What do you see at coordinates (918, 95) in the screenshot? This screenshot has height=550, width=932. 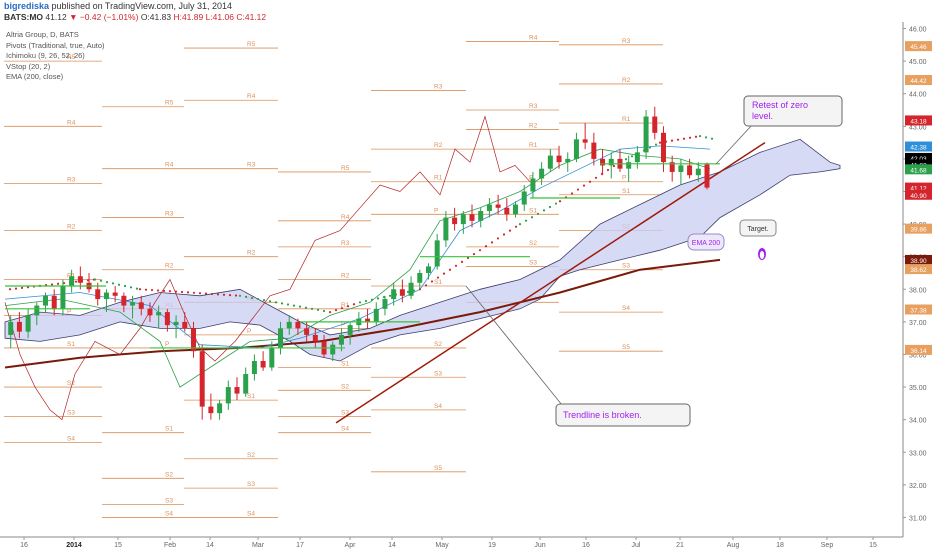 I see `y-tick-label: 44.00` at bounding box center [918, 95].